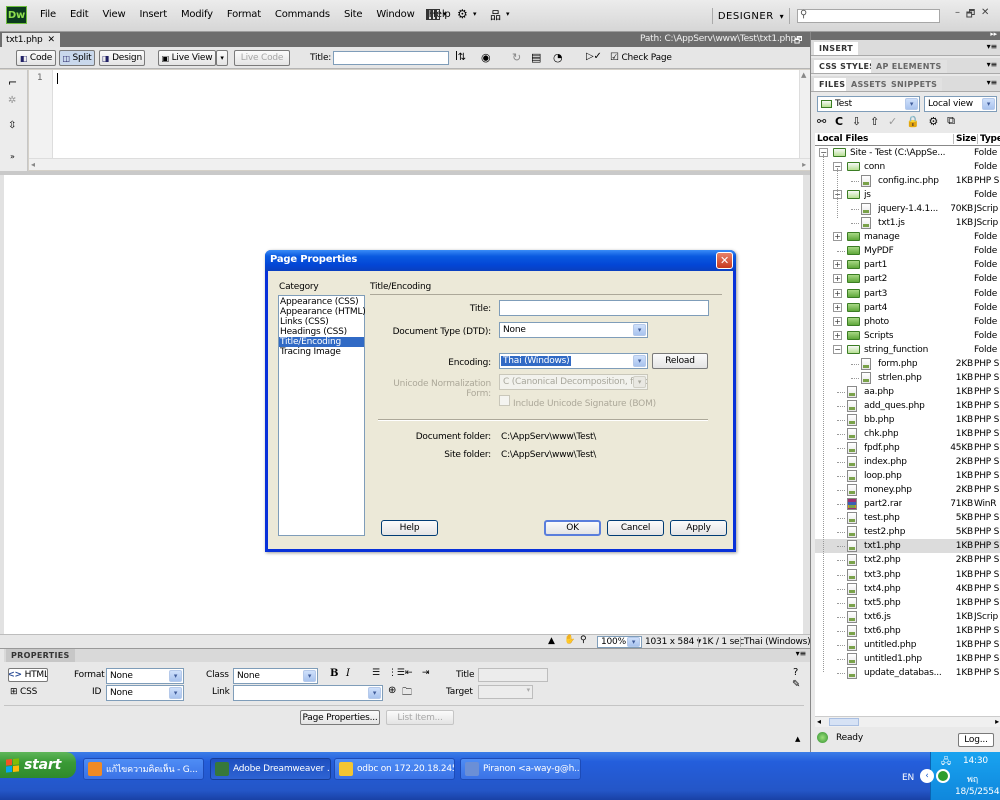 The width and height of the screenshot is (1000, 800). Describe the element at coordinates (907, 589) in the screenshot. I see `file-row: txt4.php 4KB PHP S` at that location.